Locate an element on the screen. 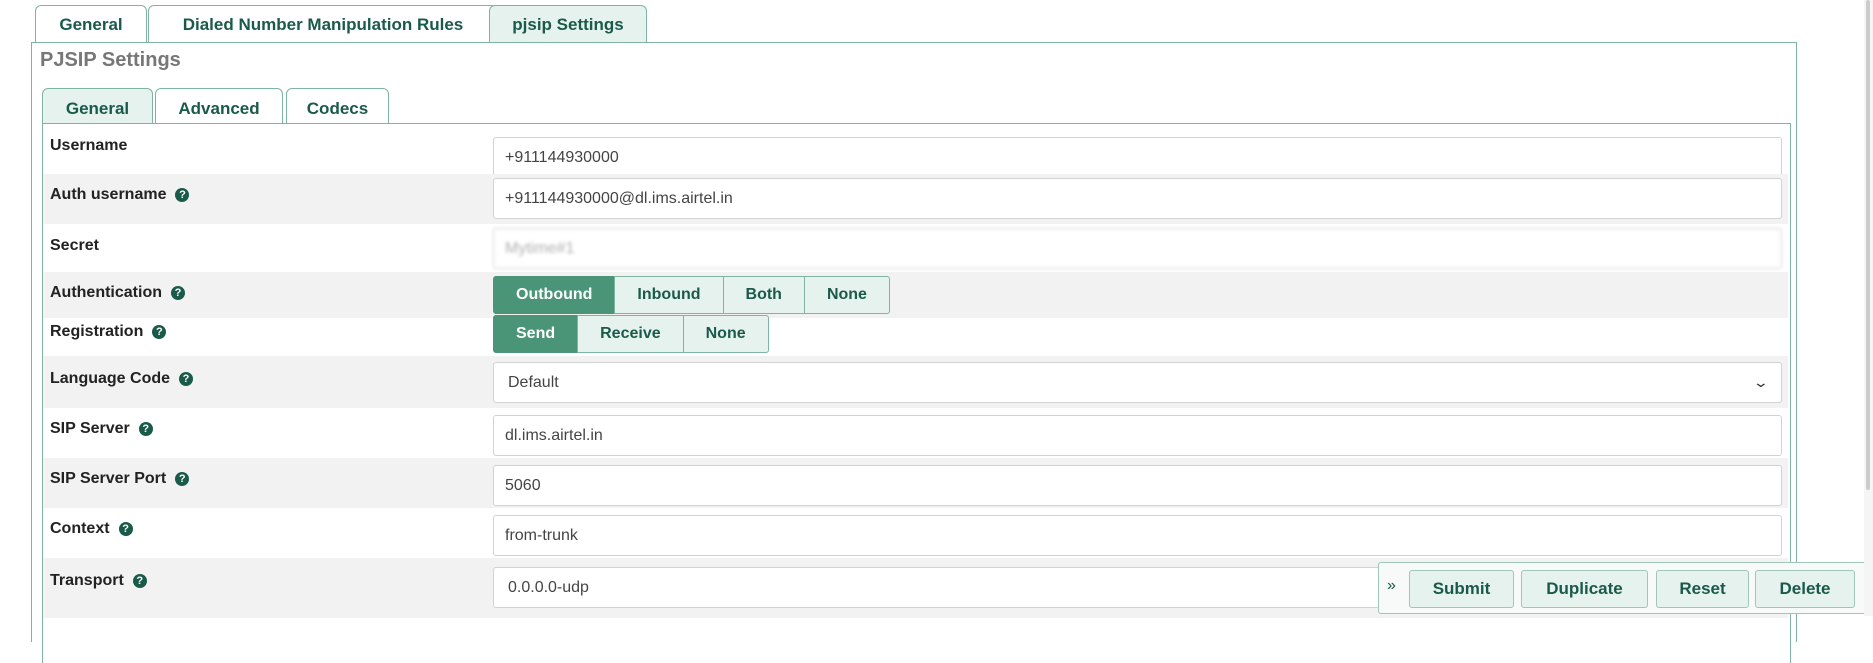 The image size is (1873, 663). chevron-down-icon: ⌄ is located at coordinates (1761, 382).